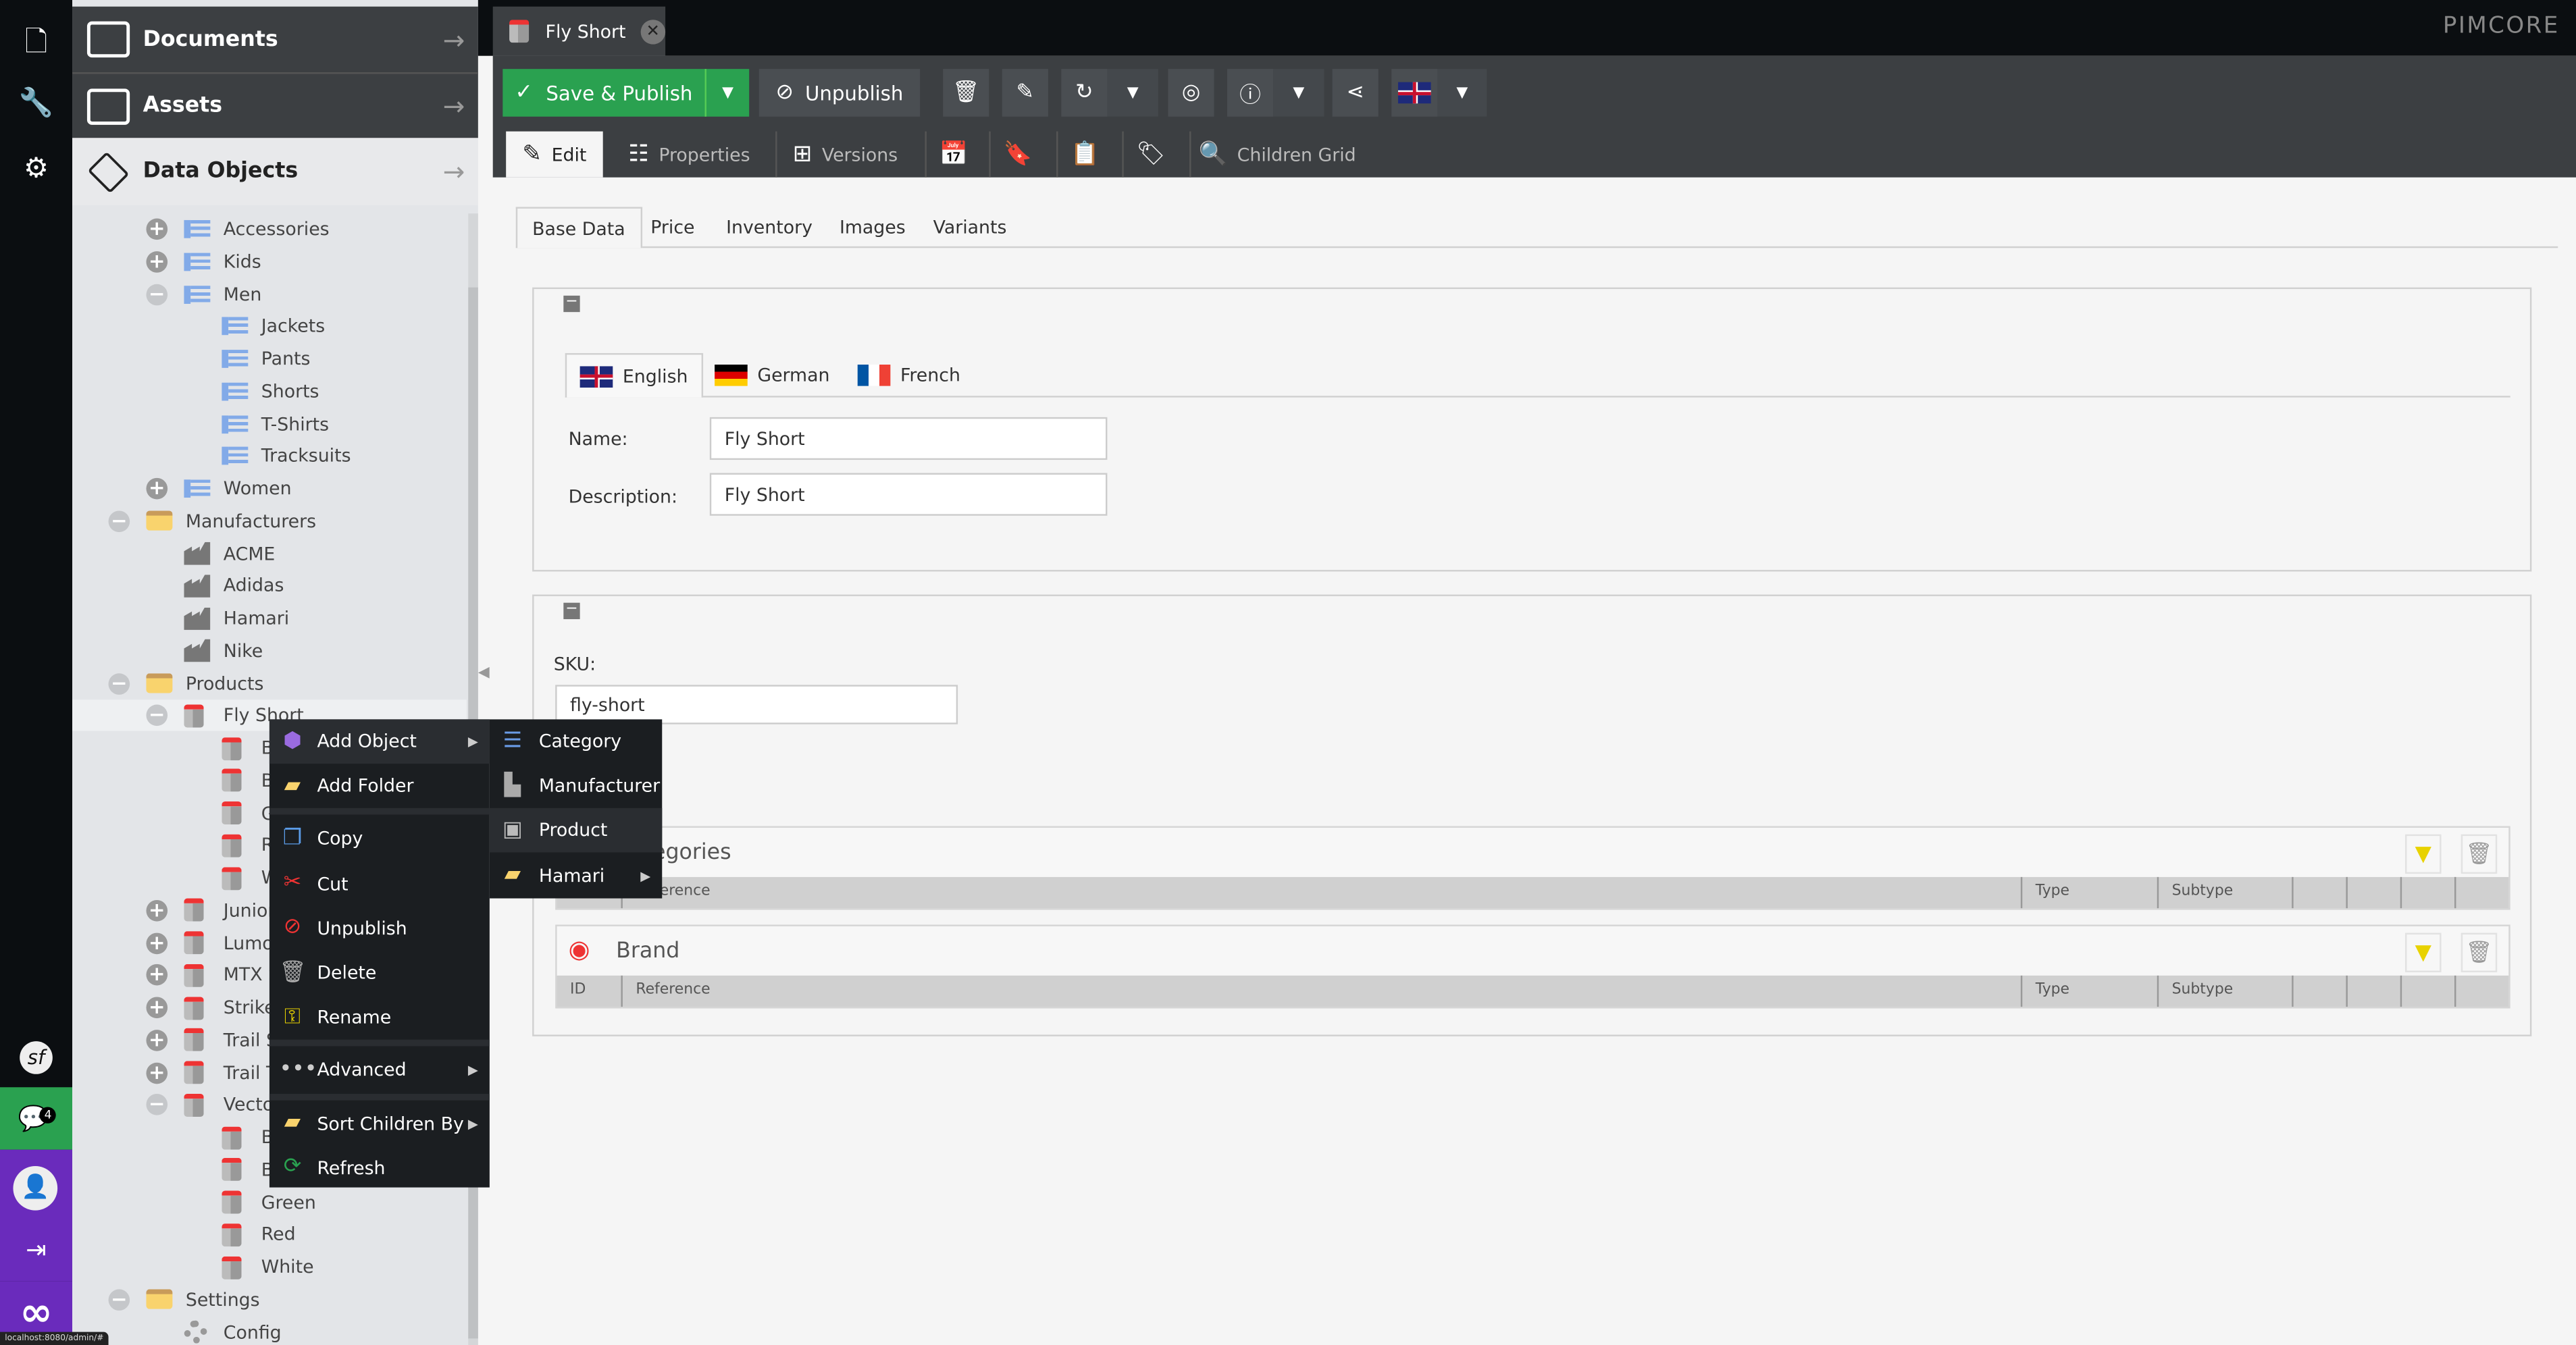 This screenshot has height=1345, width=2576. Describe the element at coordinates (844, 154) in the screenshot. I see `tab-versions: ⊞ Versions` at that location.